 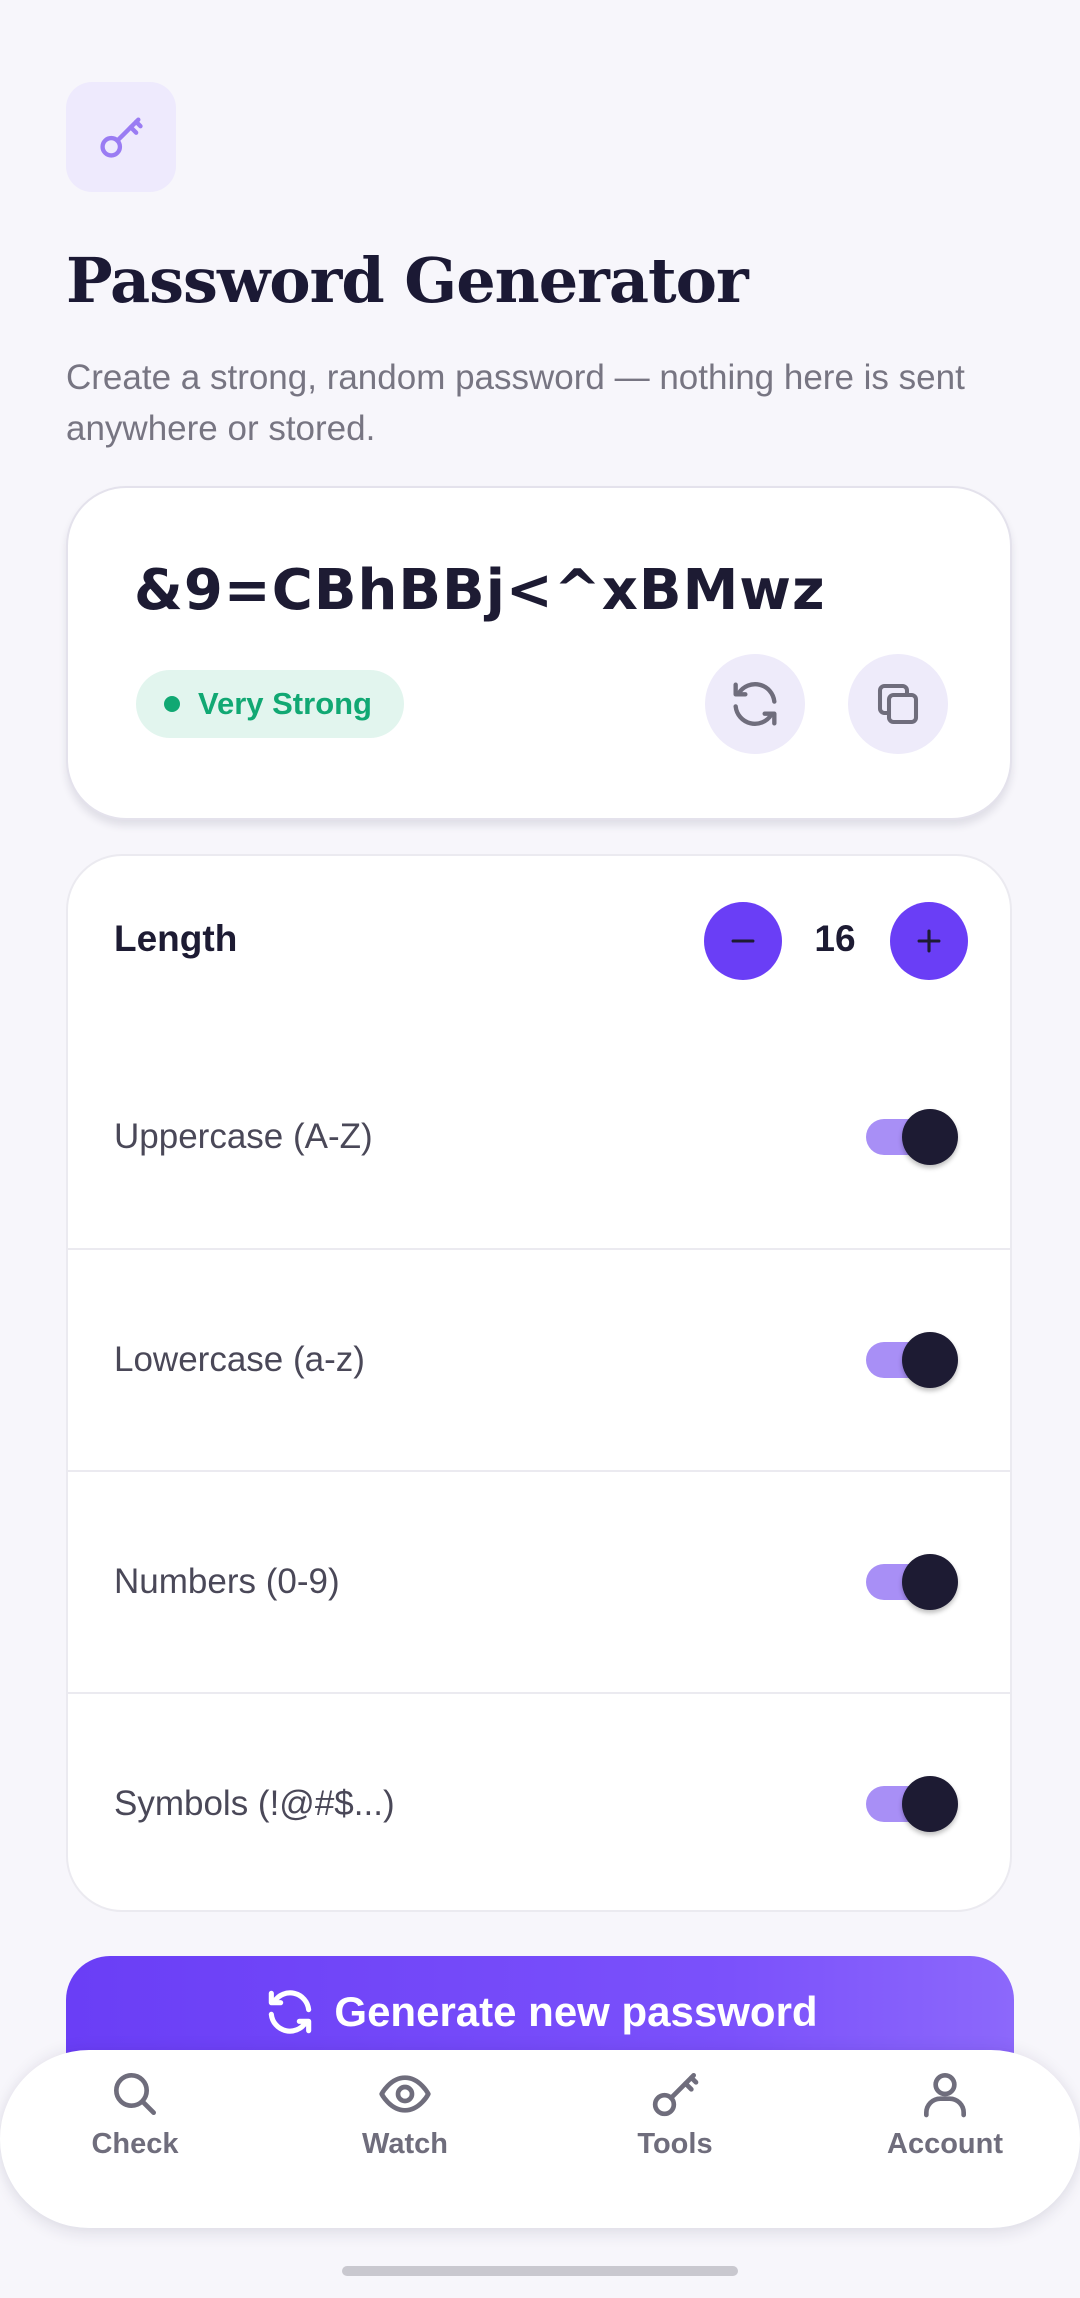 What do you see at coordinates (945, 2095) in the screenshot?
I see `user-icon` at bounding box center [945, 2095].